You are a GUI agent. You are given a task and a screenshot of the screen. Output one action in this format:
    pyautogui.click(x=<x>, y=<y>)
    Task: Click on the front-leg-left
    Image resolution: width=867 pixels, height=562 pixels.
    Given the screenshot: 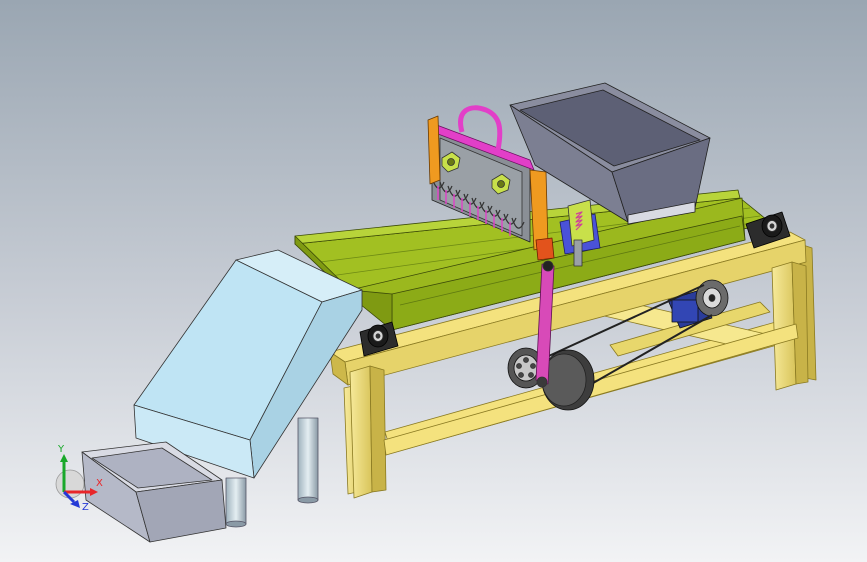 What is the action you would take?
    pyautogui.click(x=368, y=432)
    